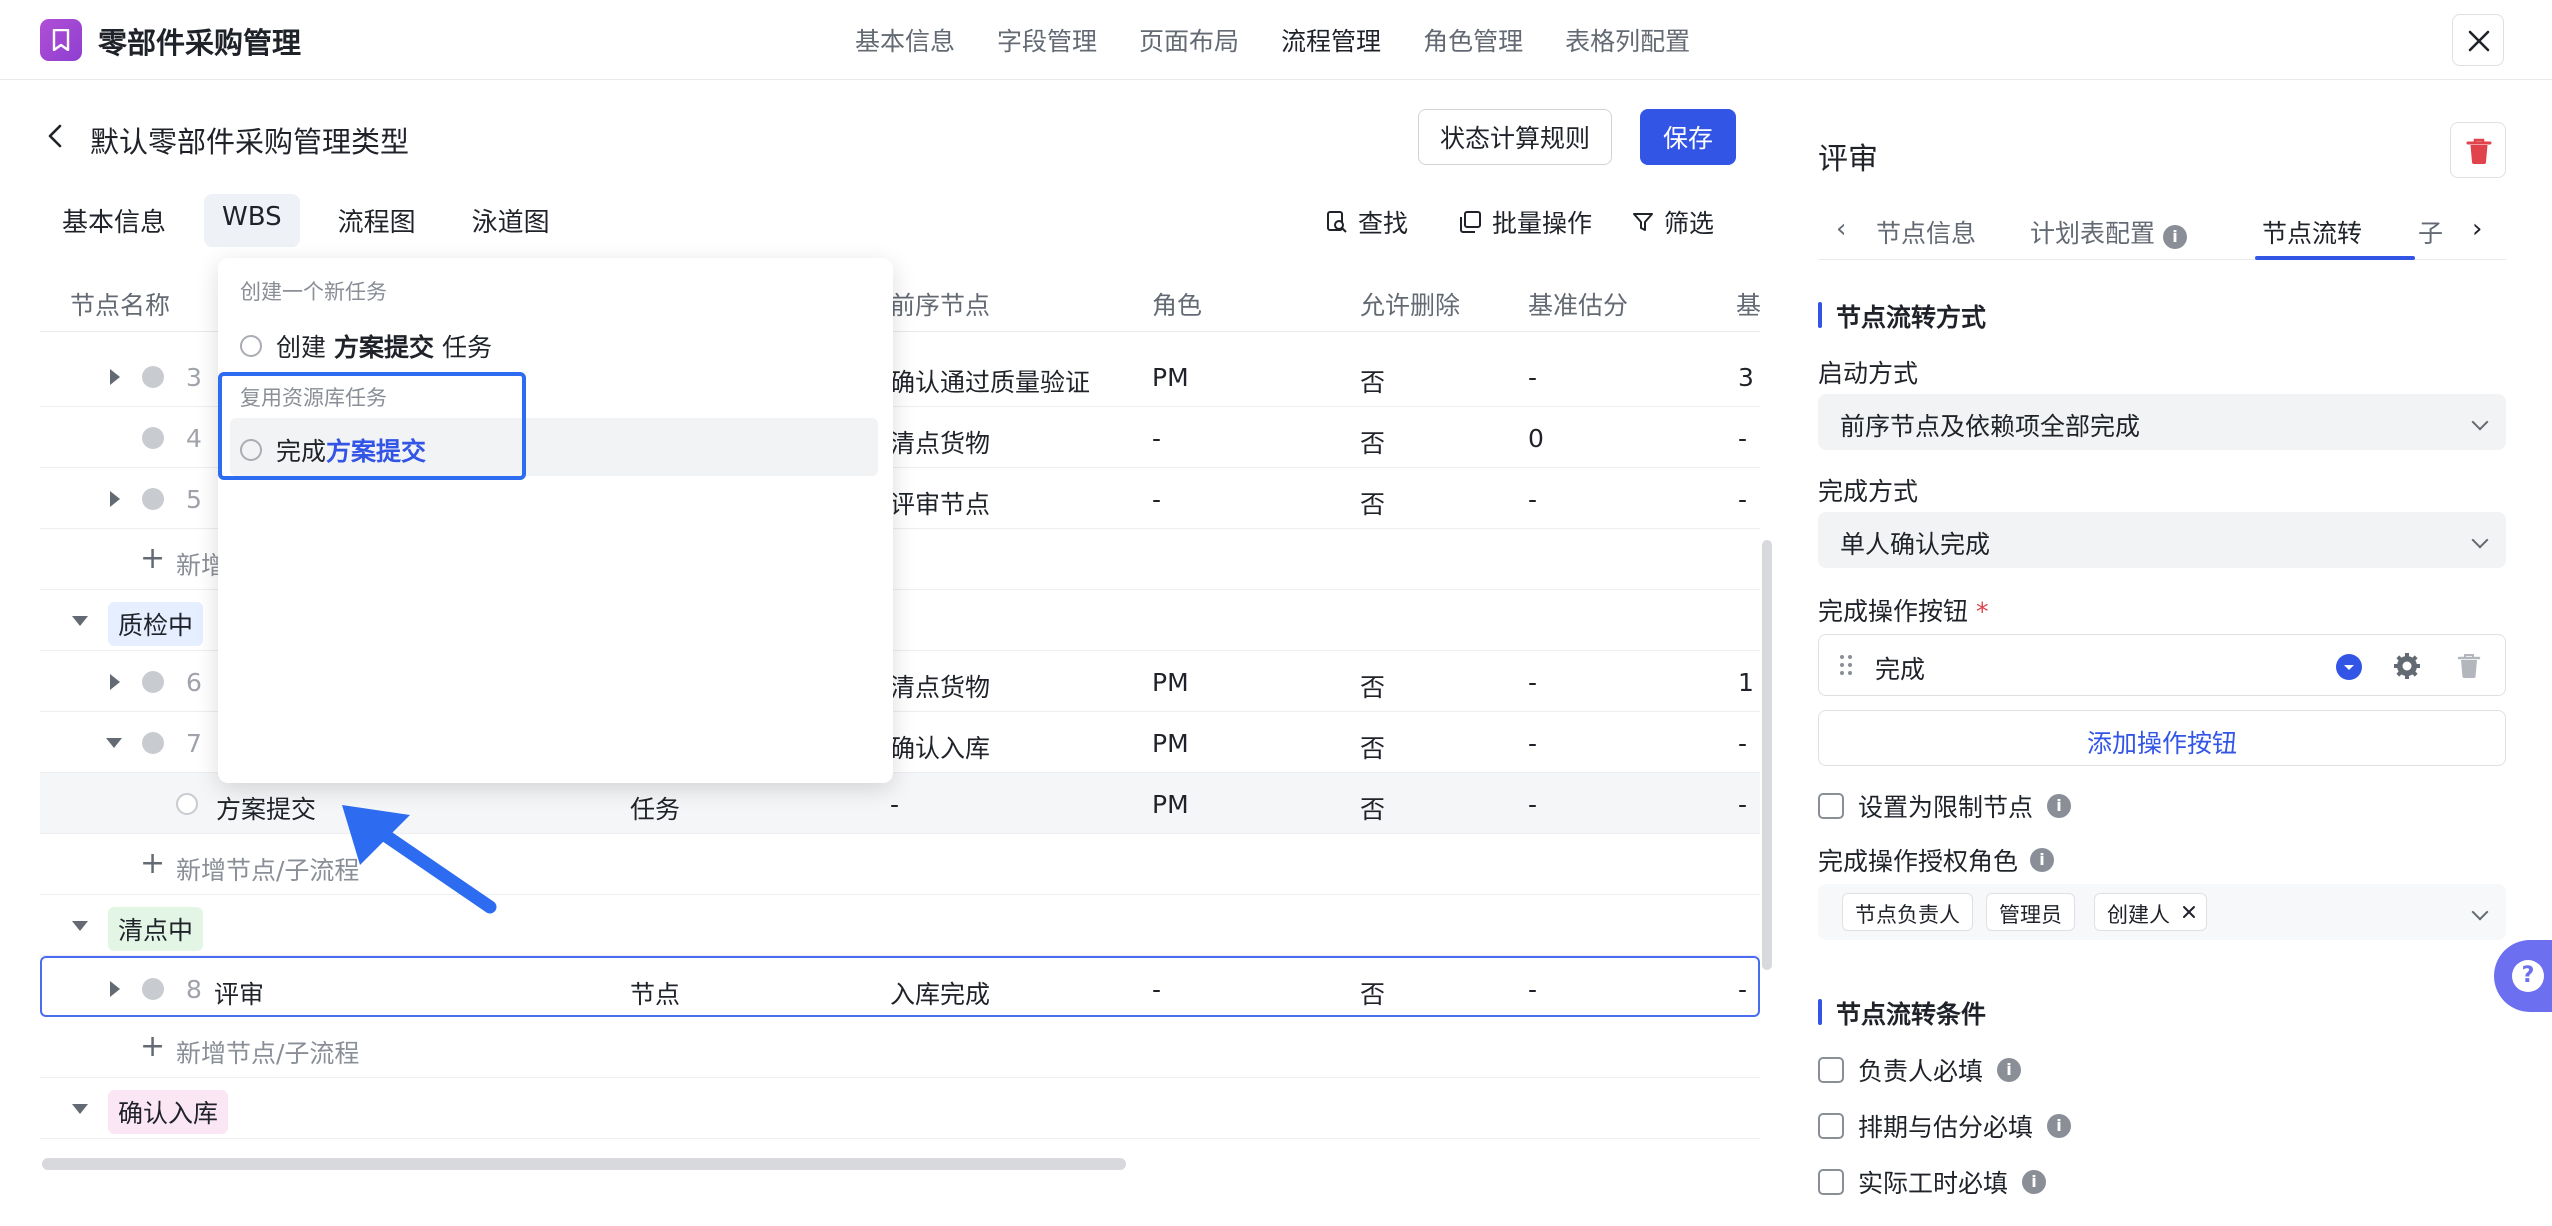 The image size is (2552, 1226). I want to click on group-row: 确认入库, so click(900, 1108).